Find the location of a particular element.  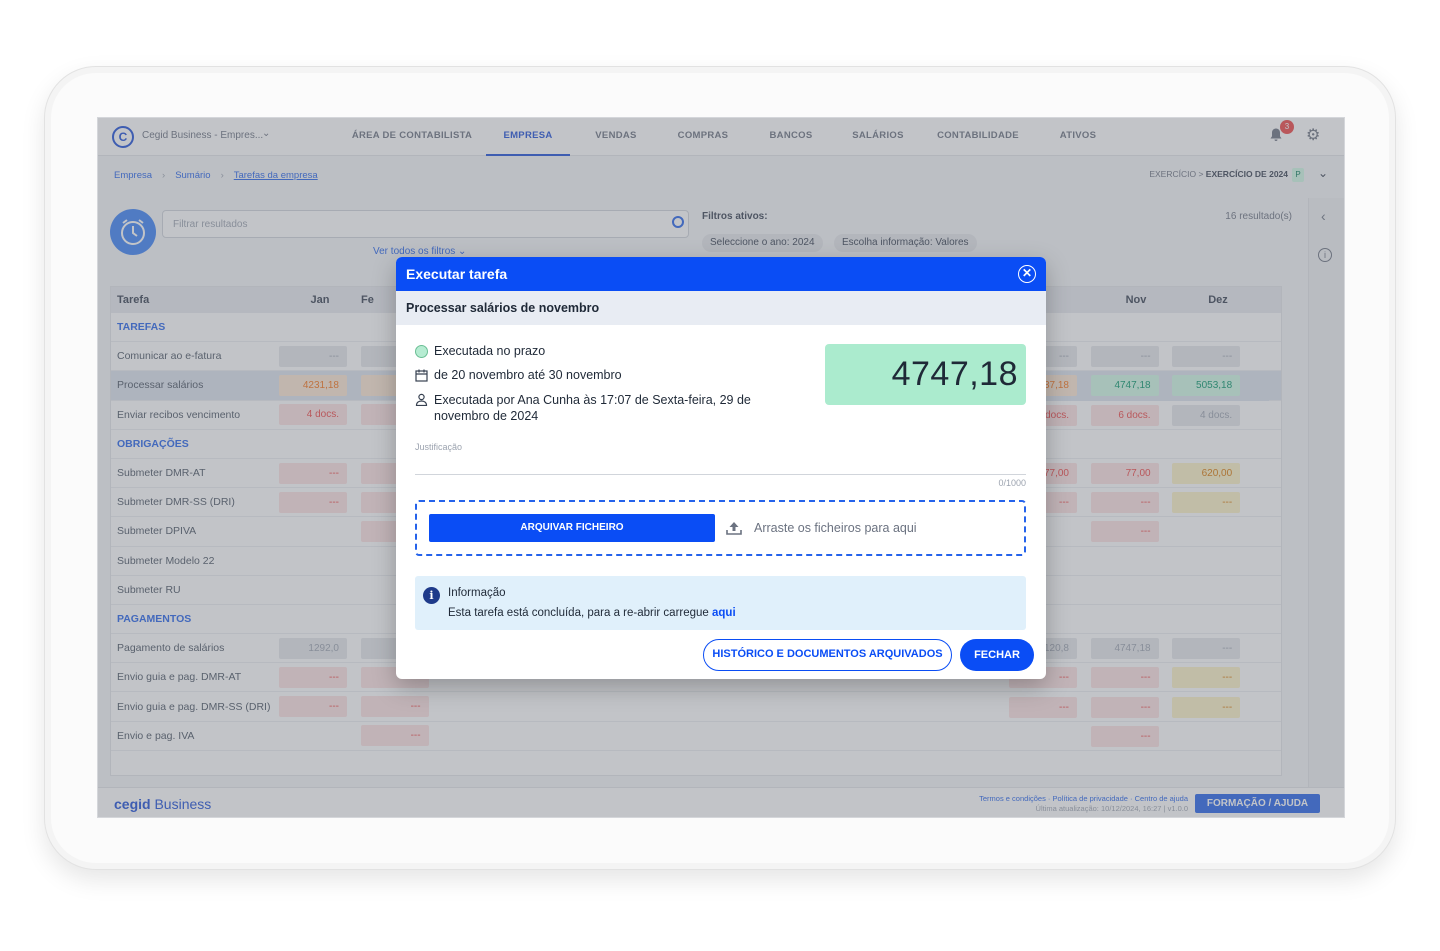

justification-input is located at coordinates (720, 474).